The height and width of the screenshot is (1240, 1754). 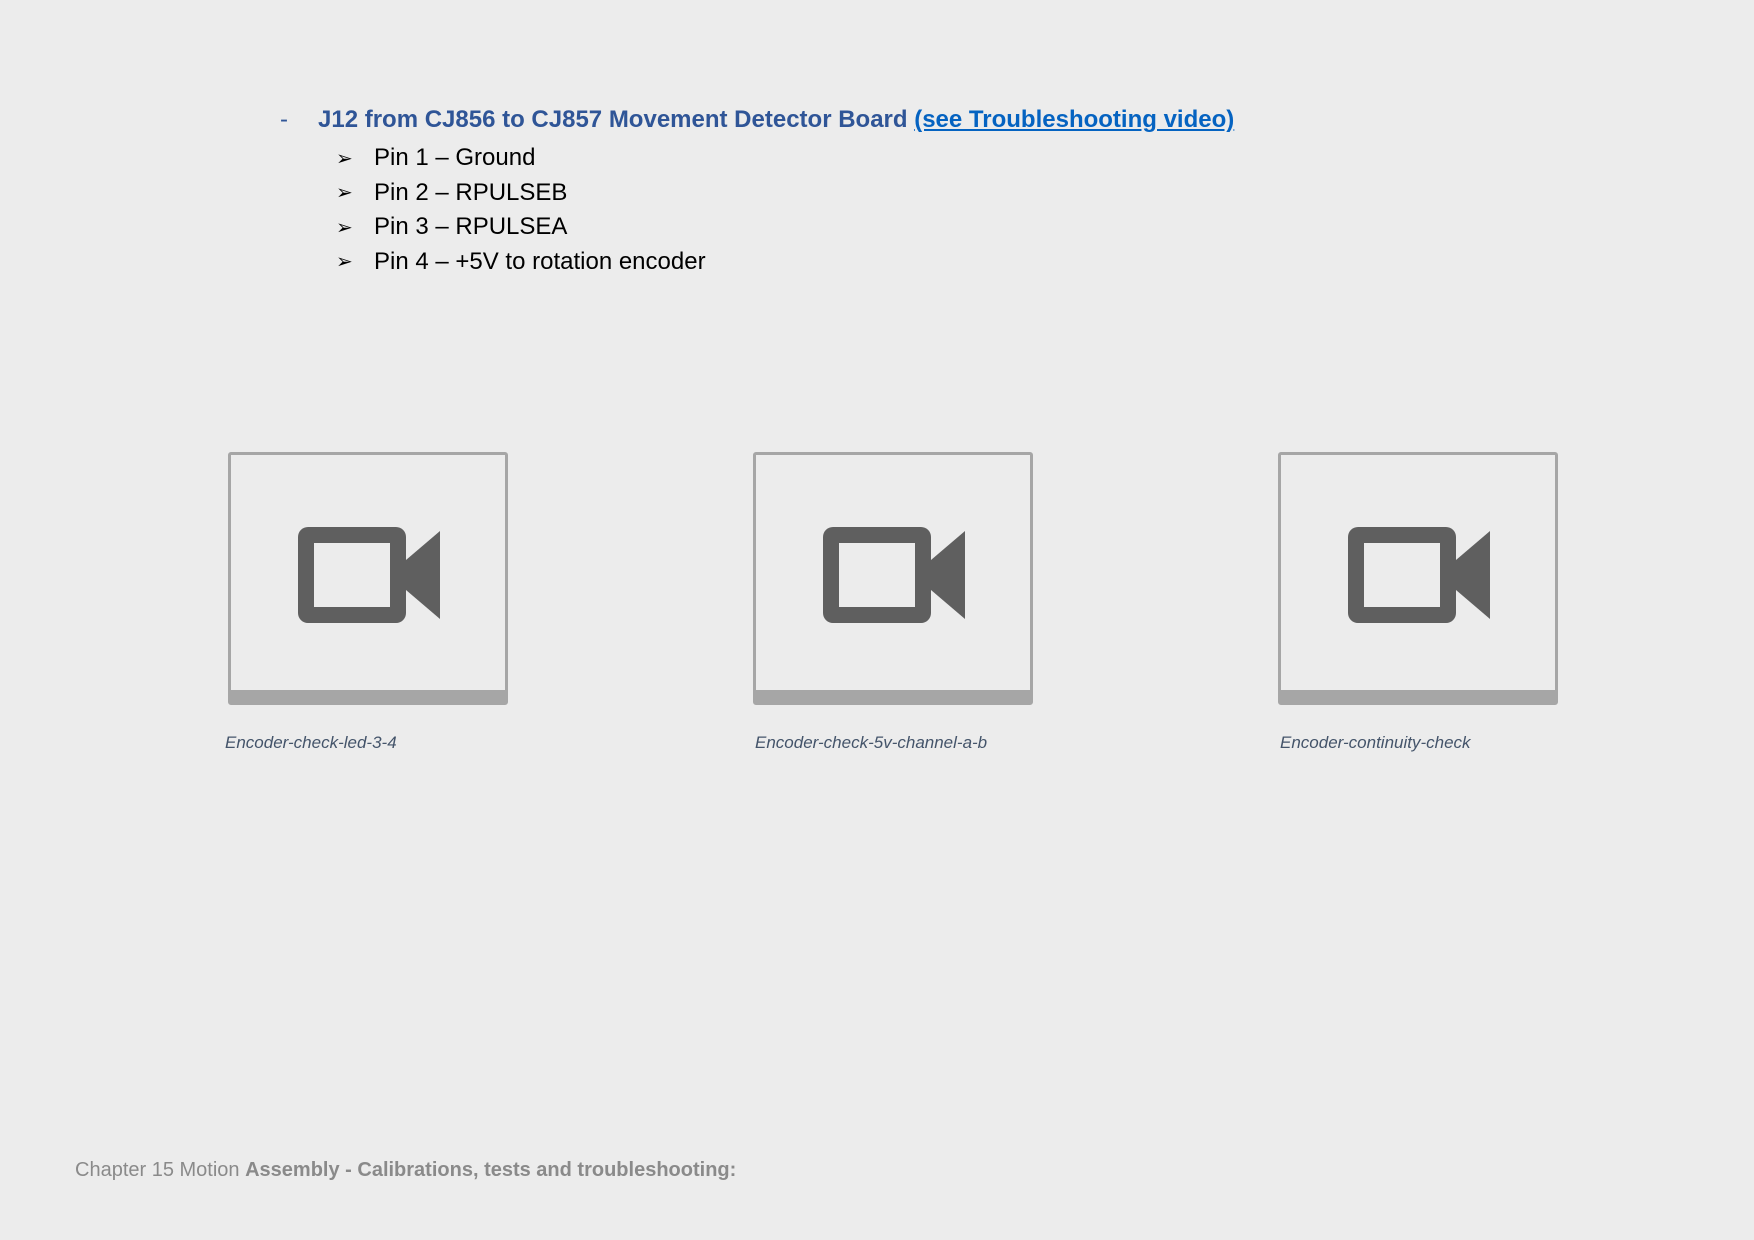 I want to click on video-caption: Encoder-check-led-3-4, so click(x=311, y=742).